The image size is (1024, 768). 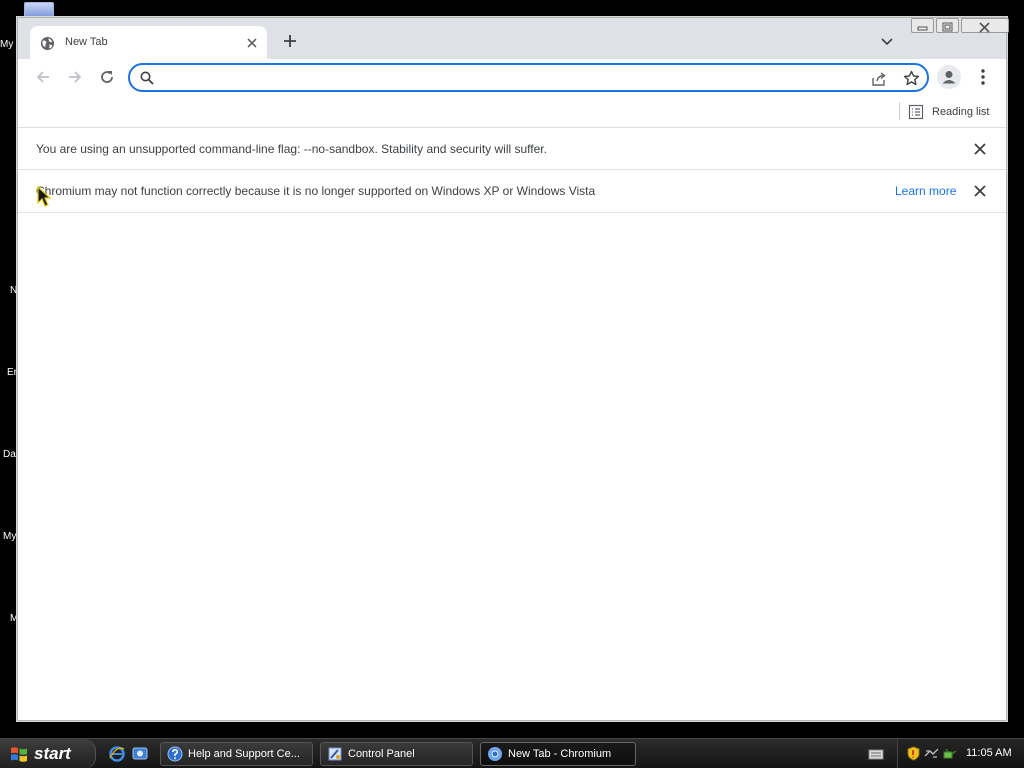 I want to click on kebab-menu-icon, so click(x=983, y=77).